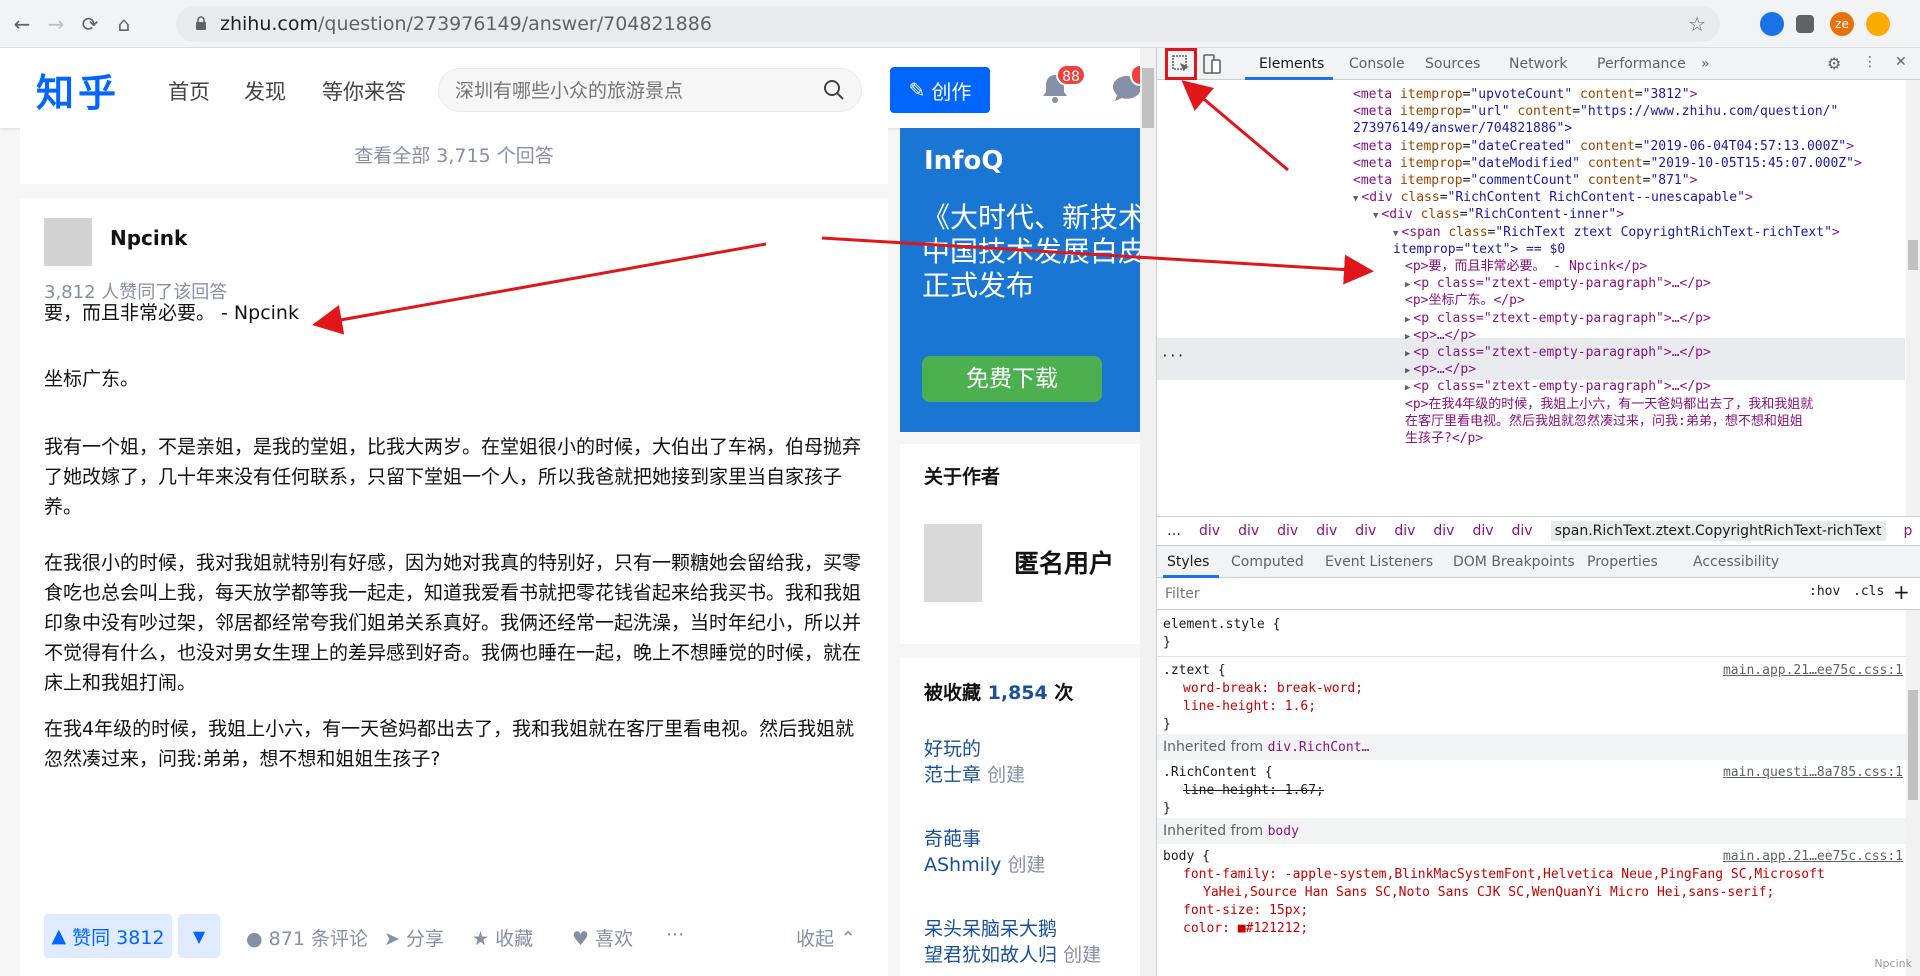  Describe the element at coordinates (1813, 857) in the screenshot. I see `body-source-link: main.app.21…ee75c.css:1` at that location.